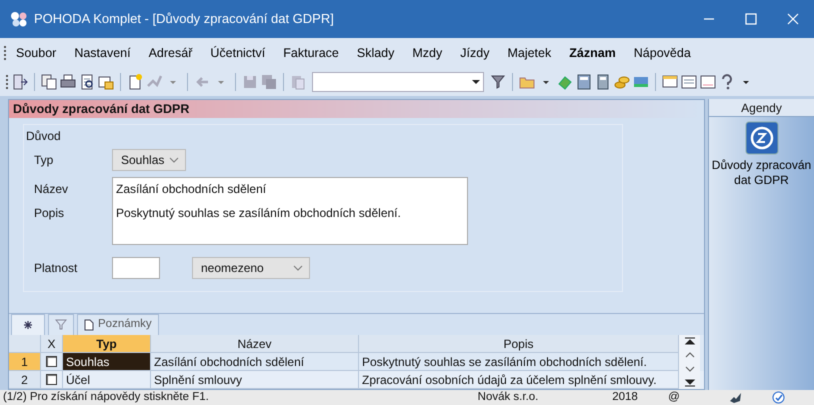 This screenshot has width=814, height=405. What do you see at coordinates (255, 380) in the screenshot?
I see `table-cell: Splnění smlouvy` at bounding box center [255, 380].